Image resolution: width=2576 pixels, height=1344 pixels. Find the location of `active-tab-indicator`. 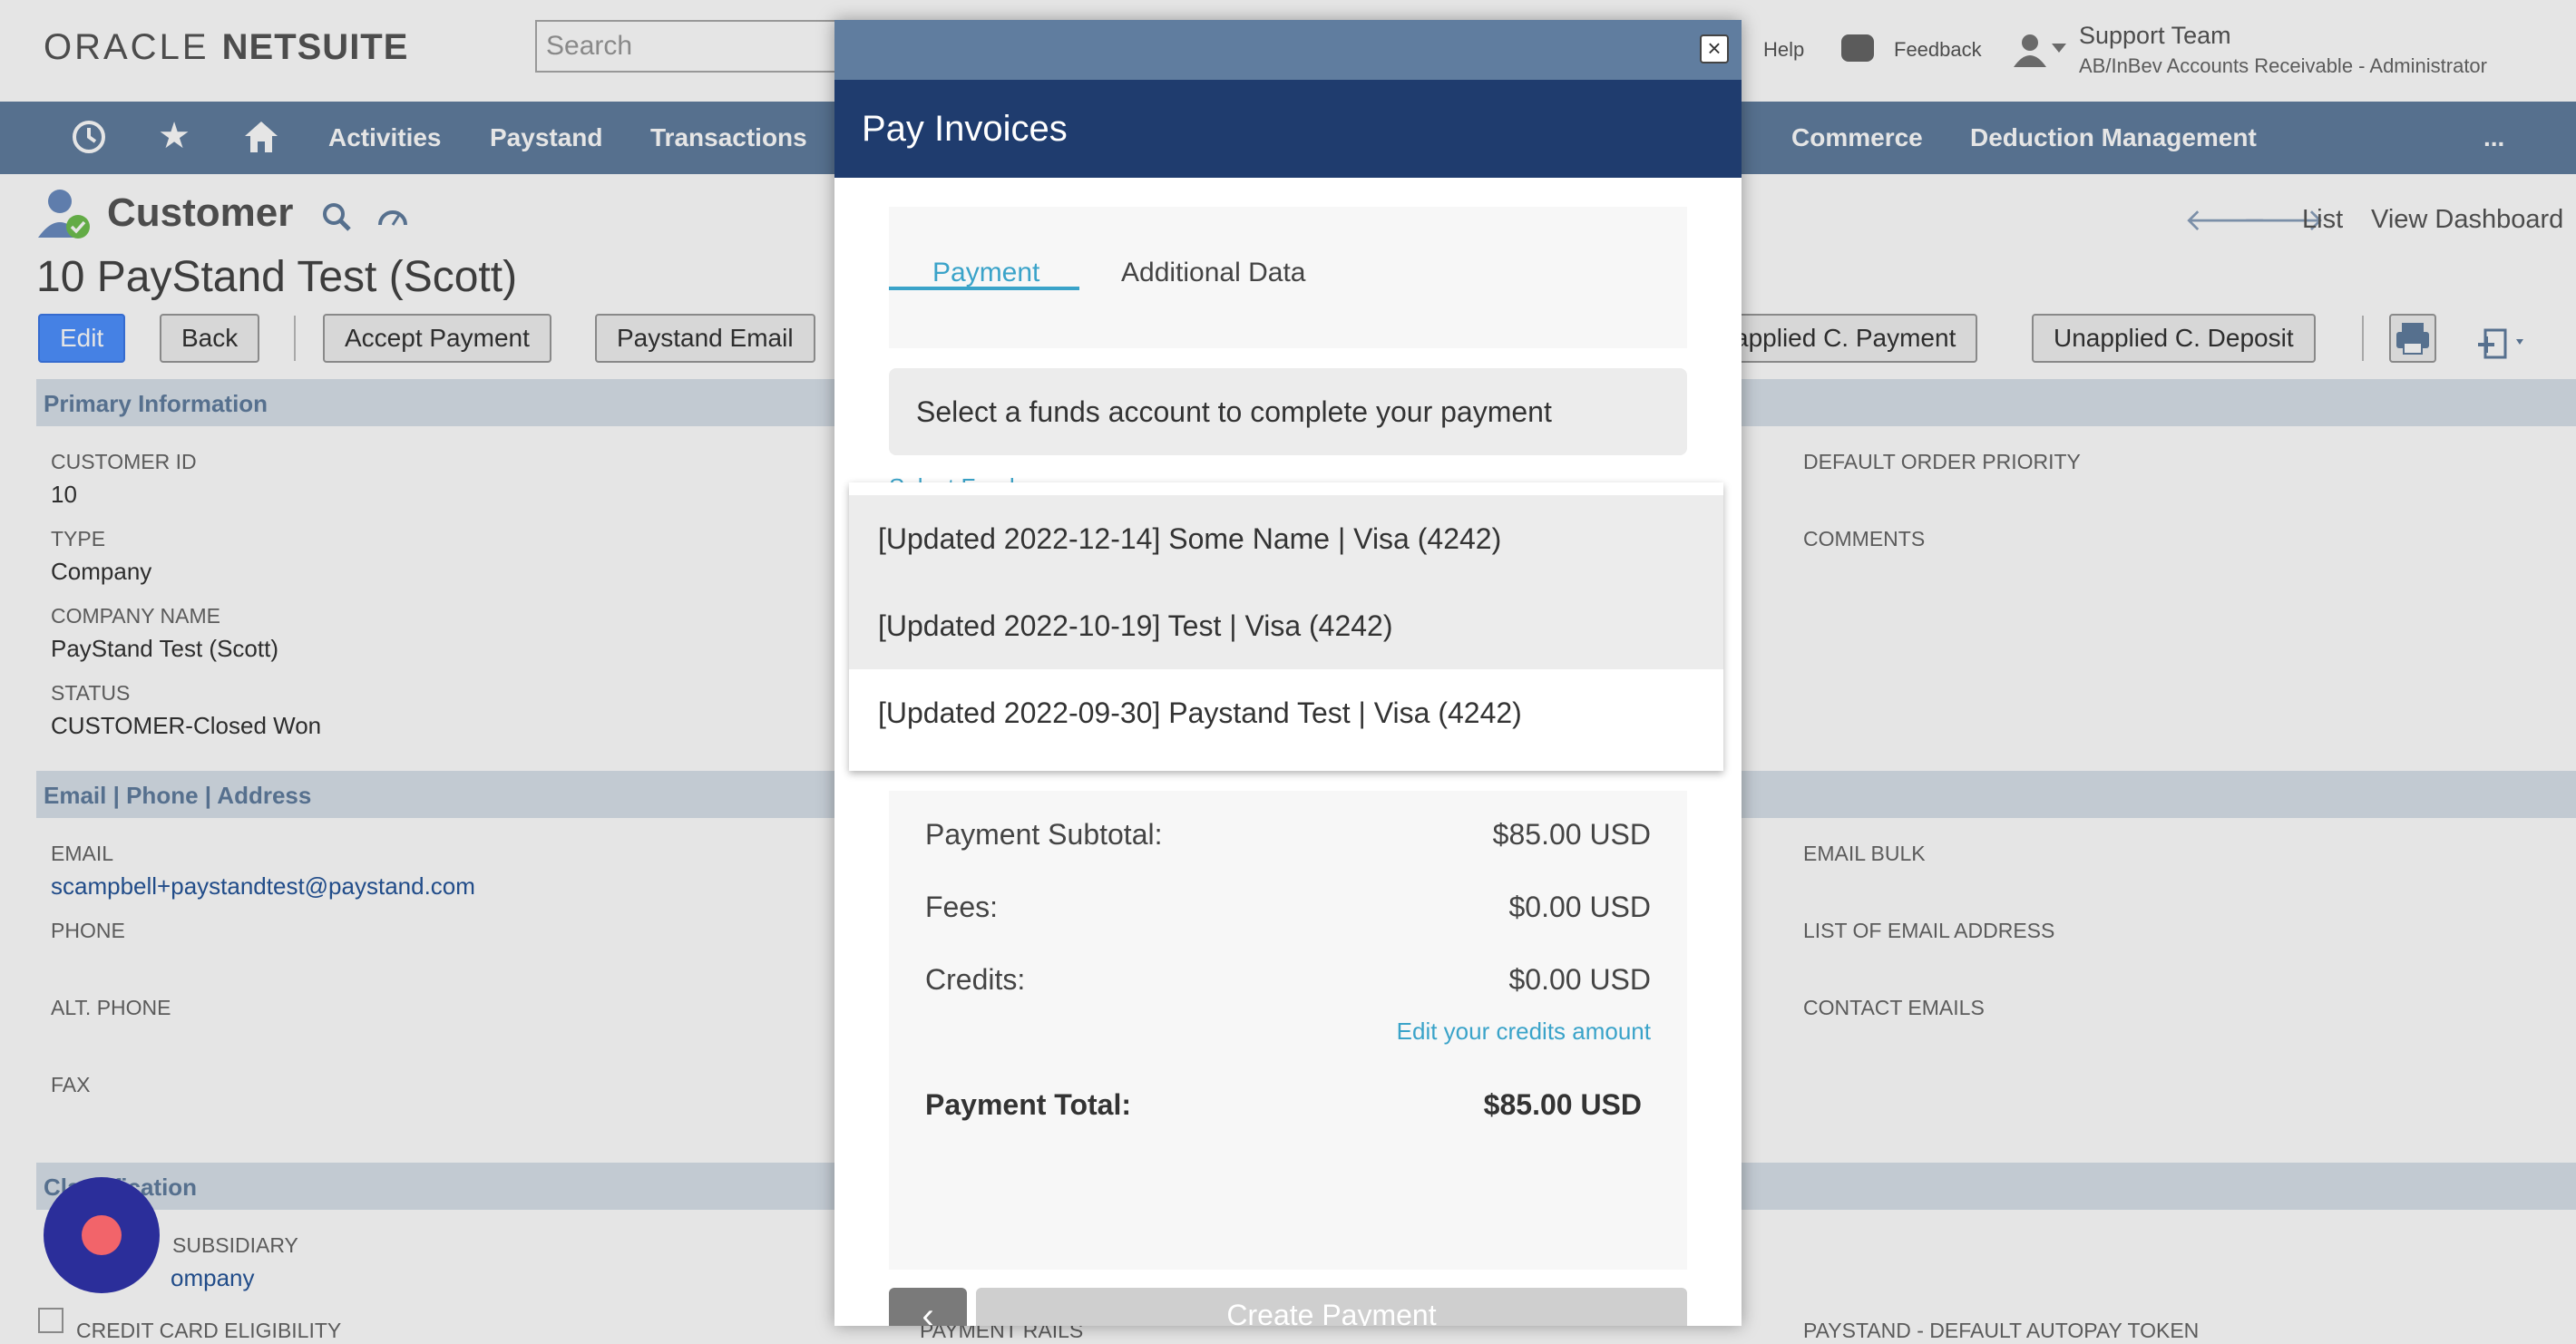

active-tab-indicator is located at coordinates (984, 288).